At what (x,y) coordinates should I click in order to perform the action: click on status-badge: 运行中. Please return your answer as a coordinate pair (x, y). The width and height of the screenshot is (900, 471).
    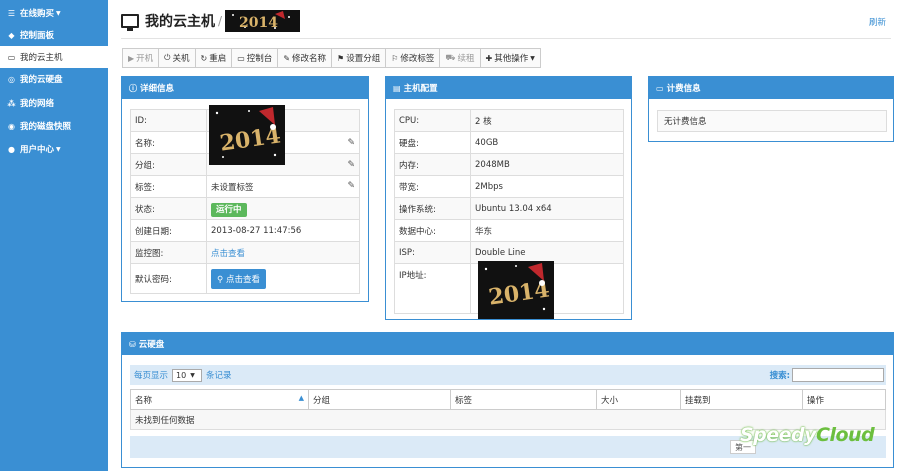
    Looking at the image, I should click on (229, 209).